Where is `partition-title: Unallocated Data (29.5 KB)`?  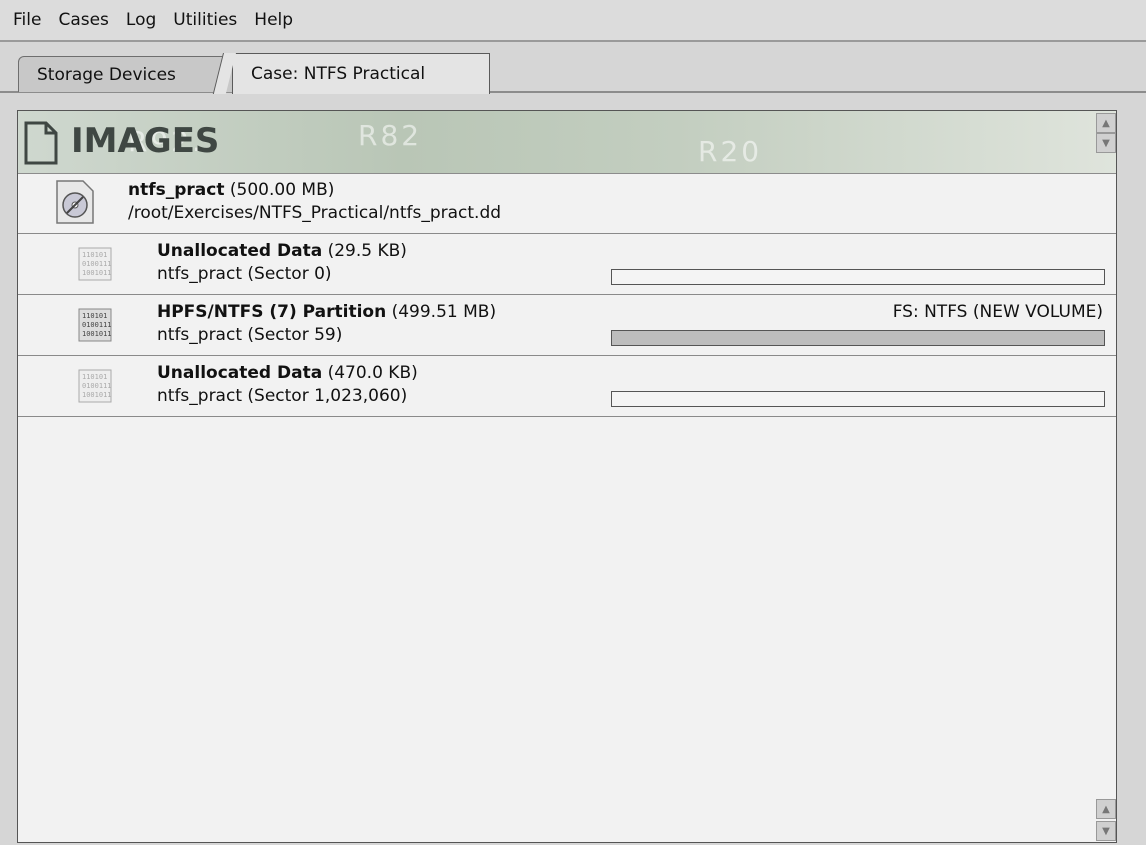
partition-title: Unallocated Data (29.5 KB) is located at coordinates (282, 251).